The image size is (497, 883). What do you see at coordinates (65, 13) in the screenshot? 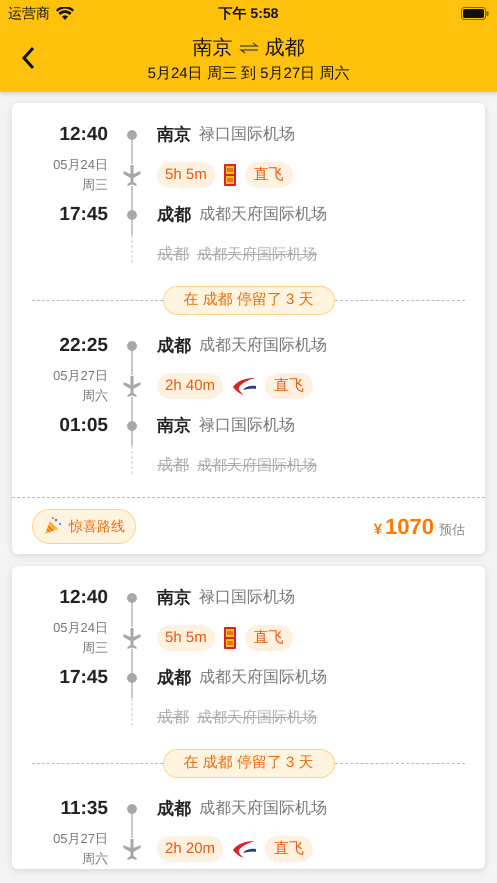
I see `wifi-icon` at bounding box center [65, 13].